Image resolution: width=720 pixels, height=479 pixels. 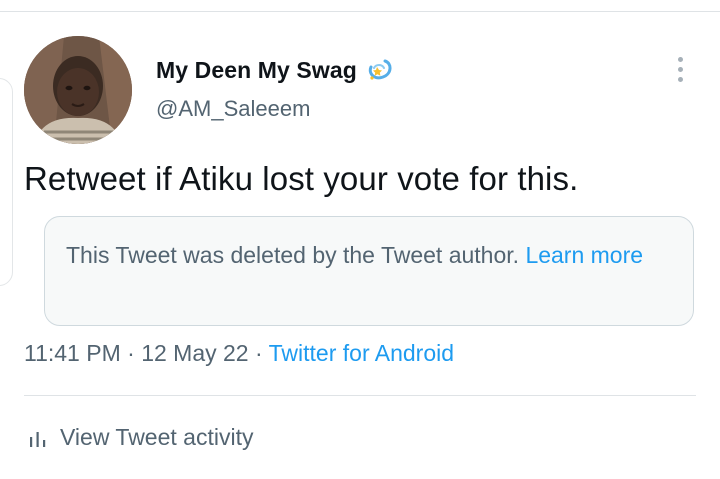 I want to click on tweet-source-link: Twitter for Android, so click(x=361, y=353).